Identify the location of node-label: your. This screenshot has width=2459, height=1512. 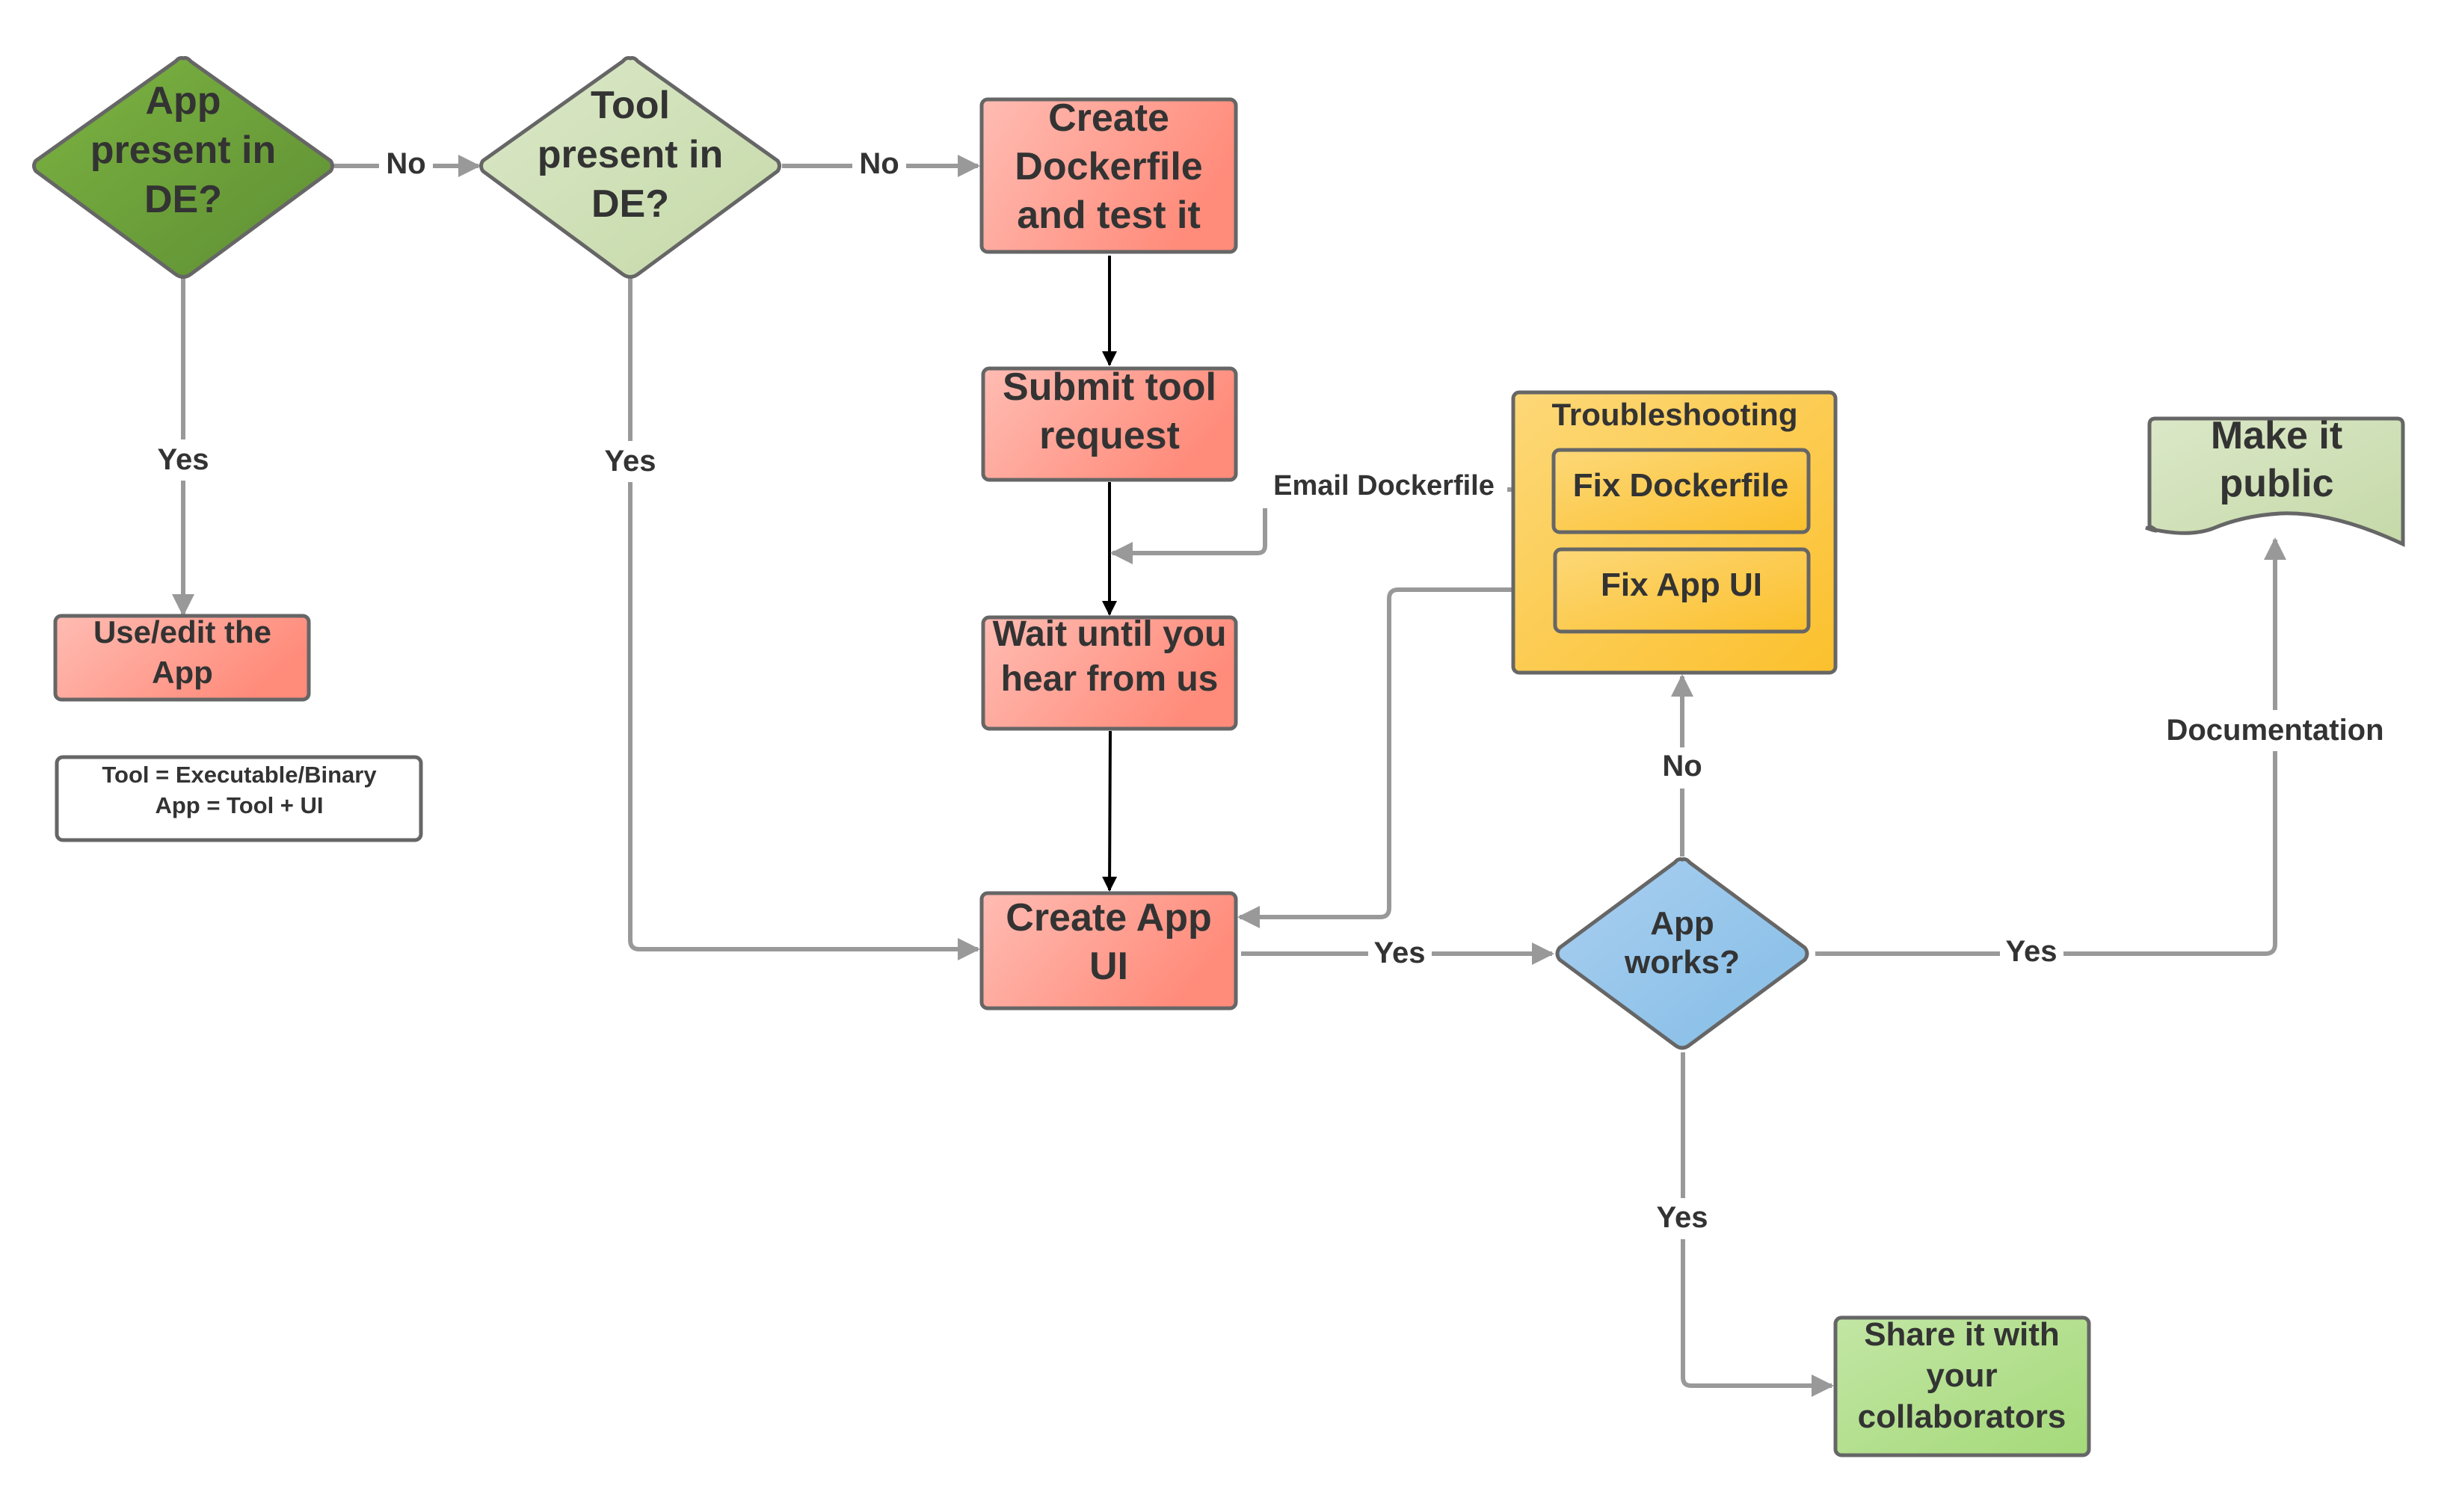
(1962, 1375).